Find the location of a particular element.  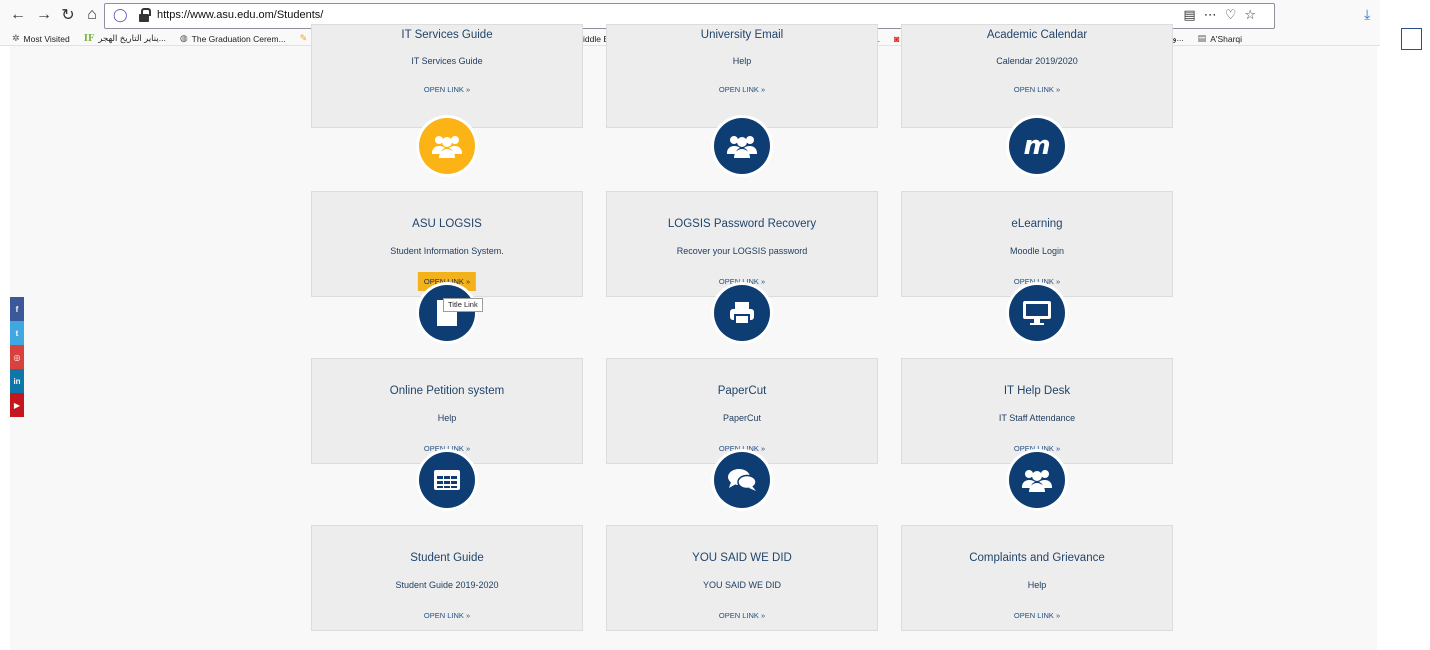

instagram-icon: ◎ is located at coordinates (17, 357).